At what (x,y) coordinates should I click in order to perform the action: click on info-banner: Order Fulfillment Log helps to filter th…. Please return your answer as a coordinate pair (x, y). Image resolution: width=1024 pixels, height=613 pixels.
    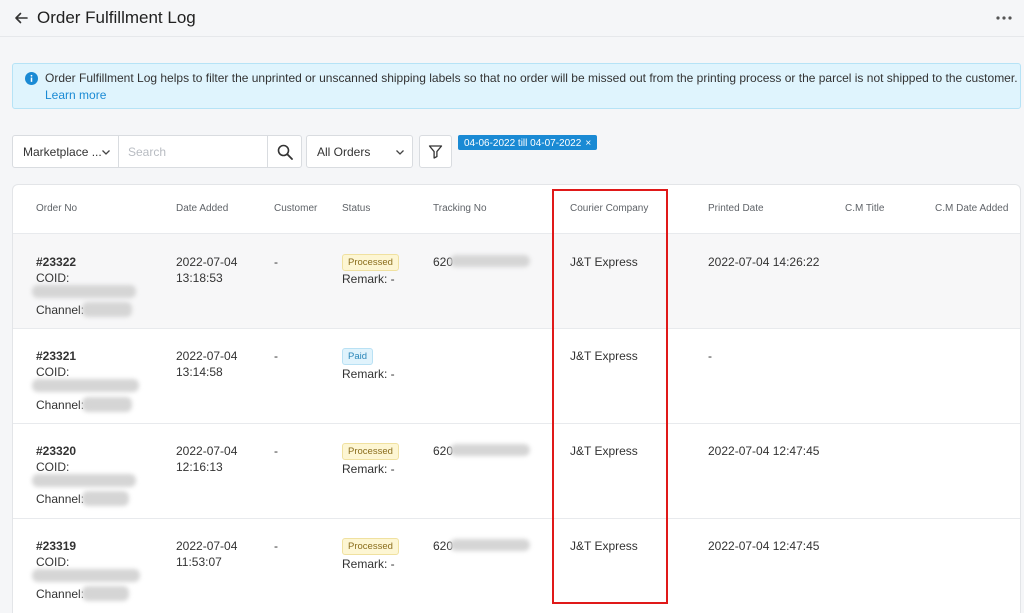
    Looking at the image, I should click on (516, 86).